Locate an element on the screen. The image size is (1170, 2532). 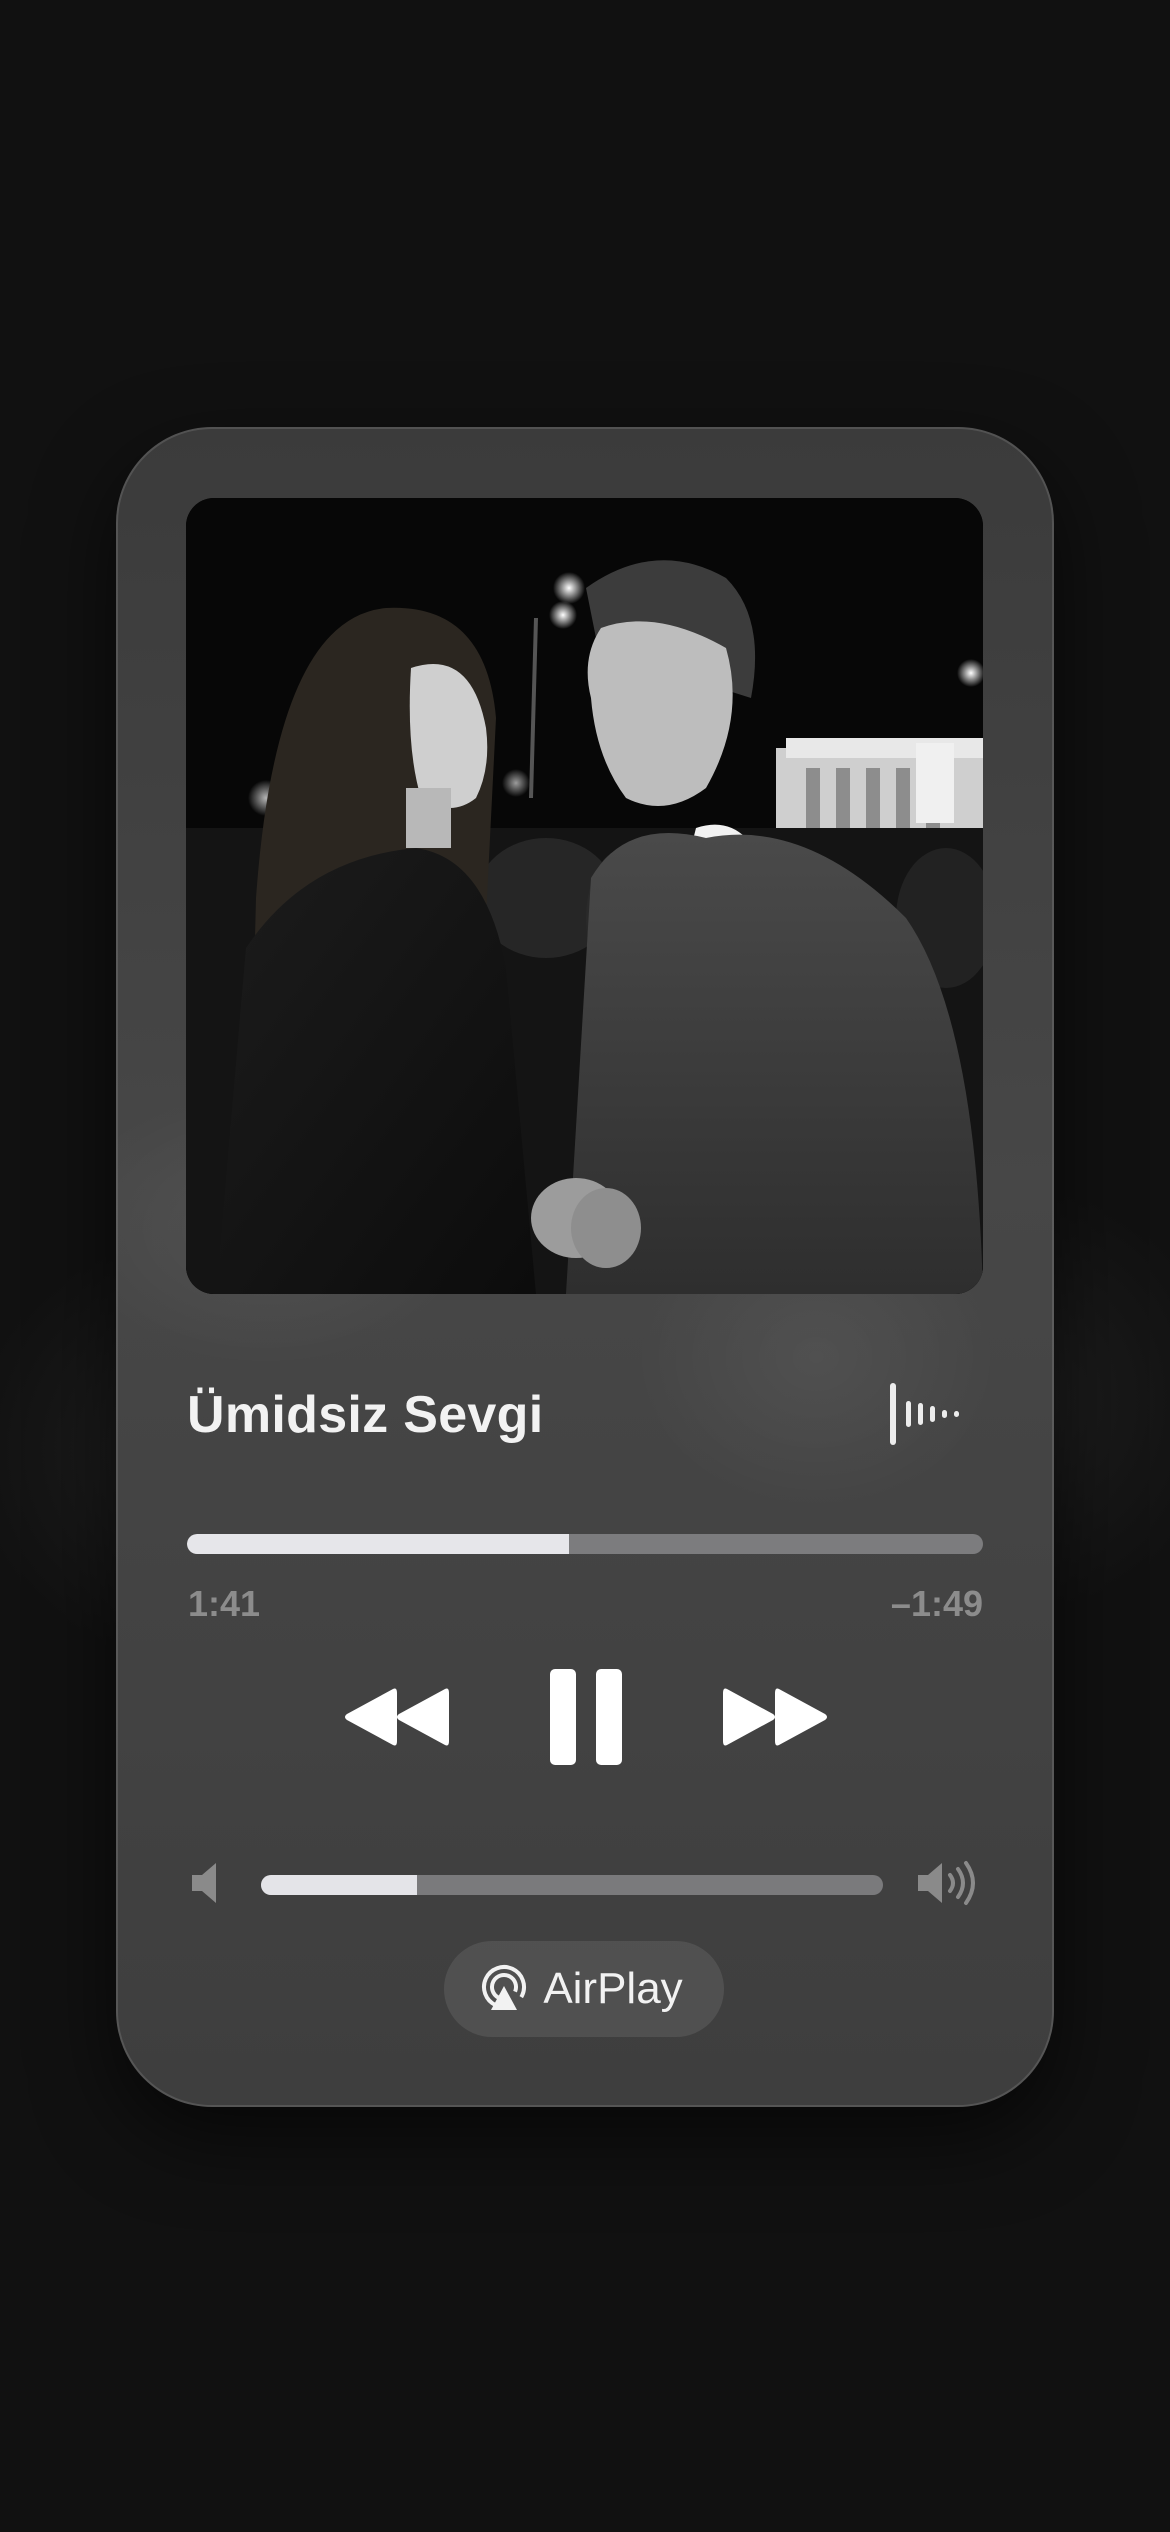
speaker-low-icon is located at coordinates (210, 1883).